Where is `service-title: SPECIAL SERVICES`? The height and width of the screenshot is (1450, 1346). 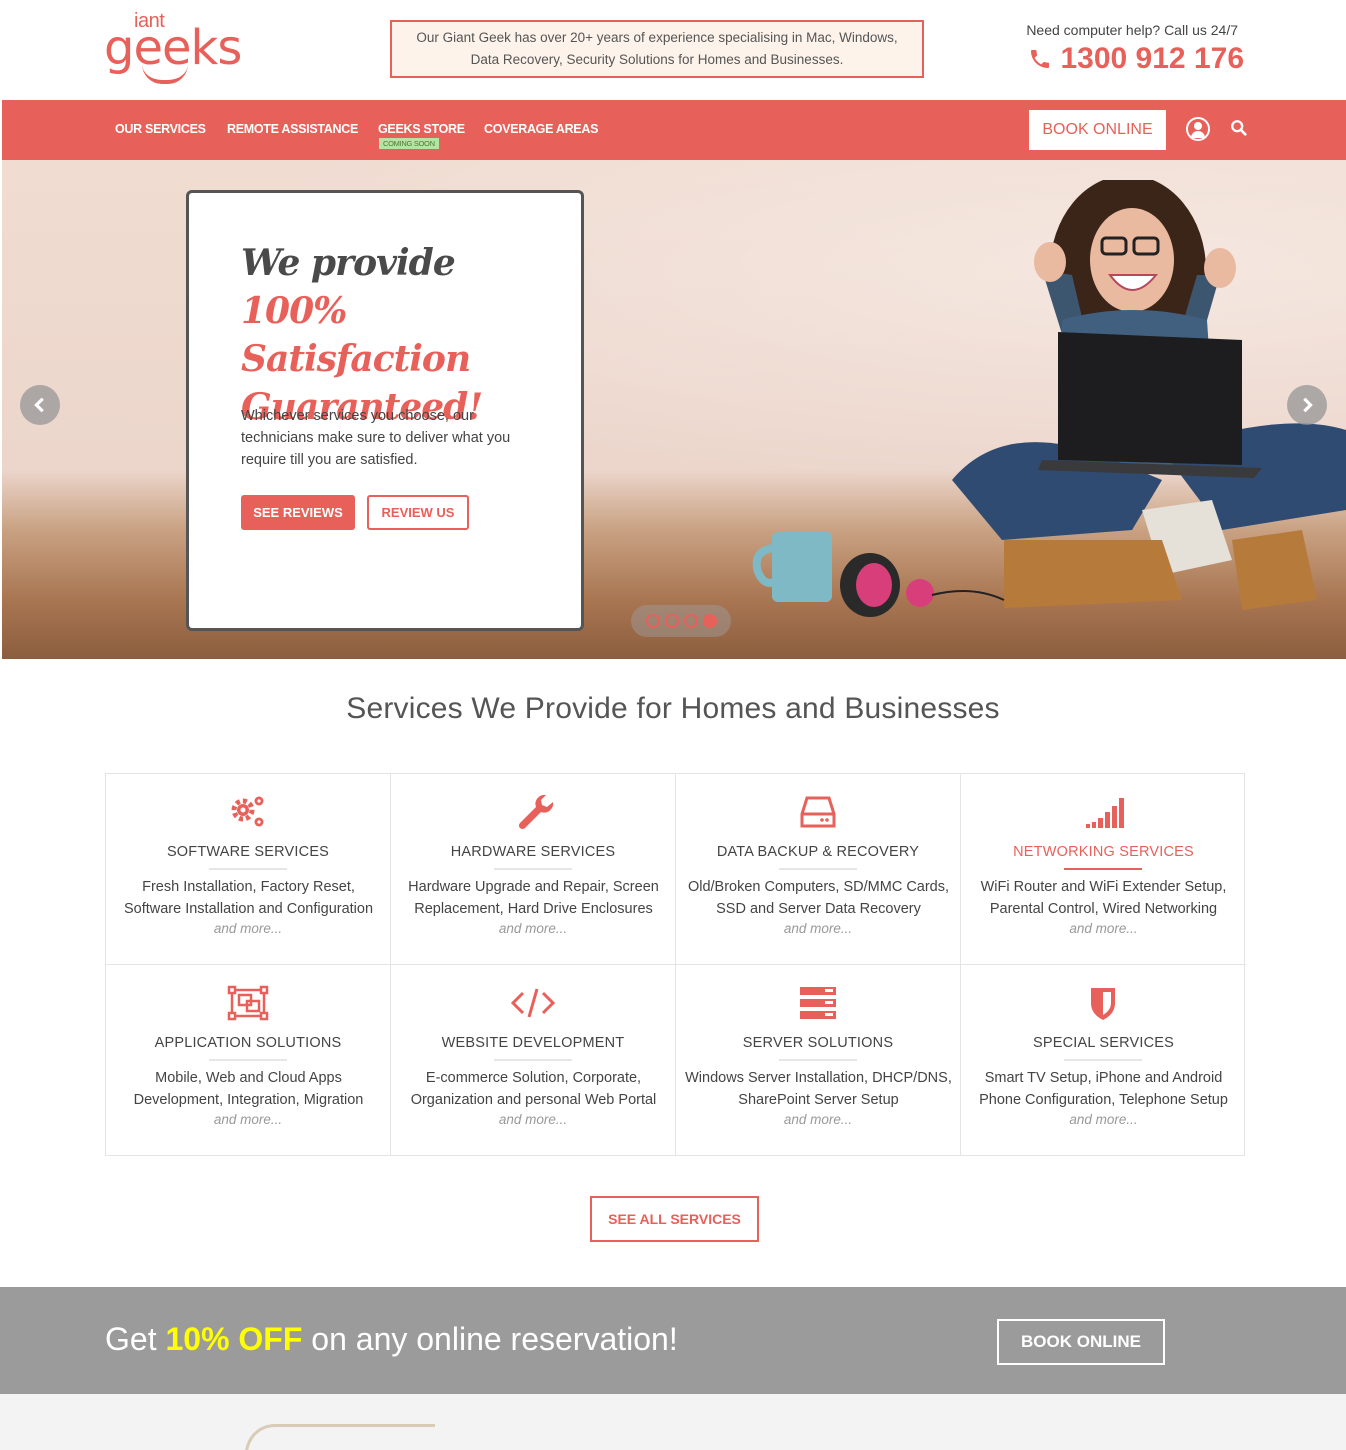
service-title: SPECIAL SERVICES is located at coordinates (1103, 1043).